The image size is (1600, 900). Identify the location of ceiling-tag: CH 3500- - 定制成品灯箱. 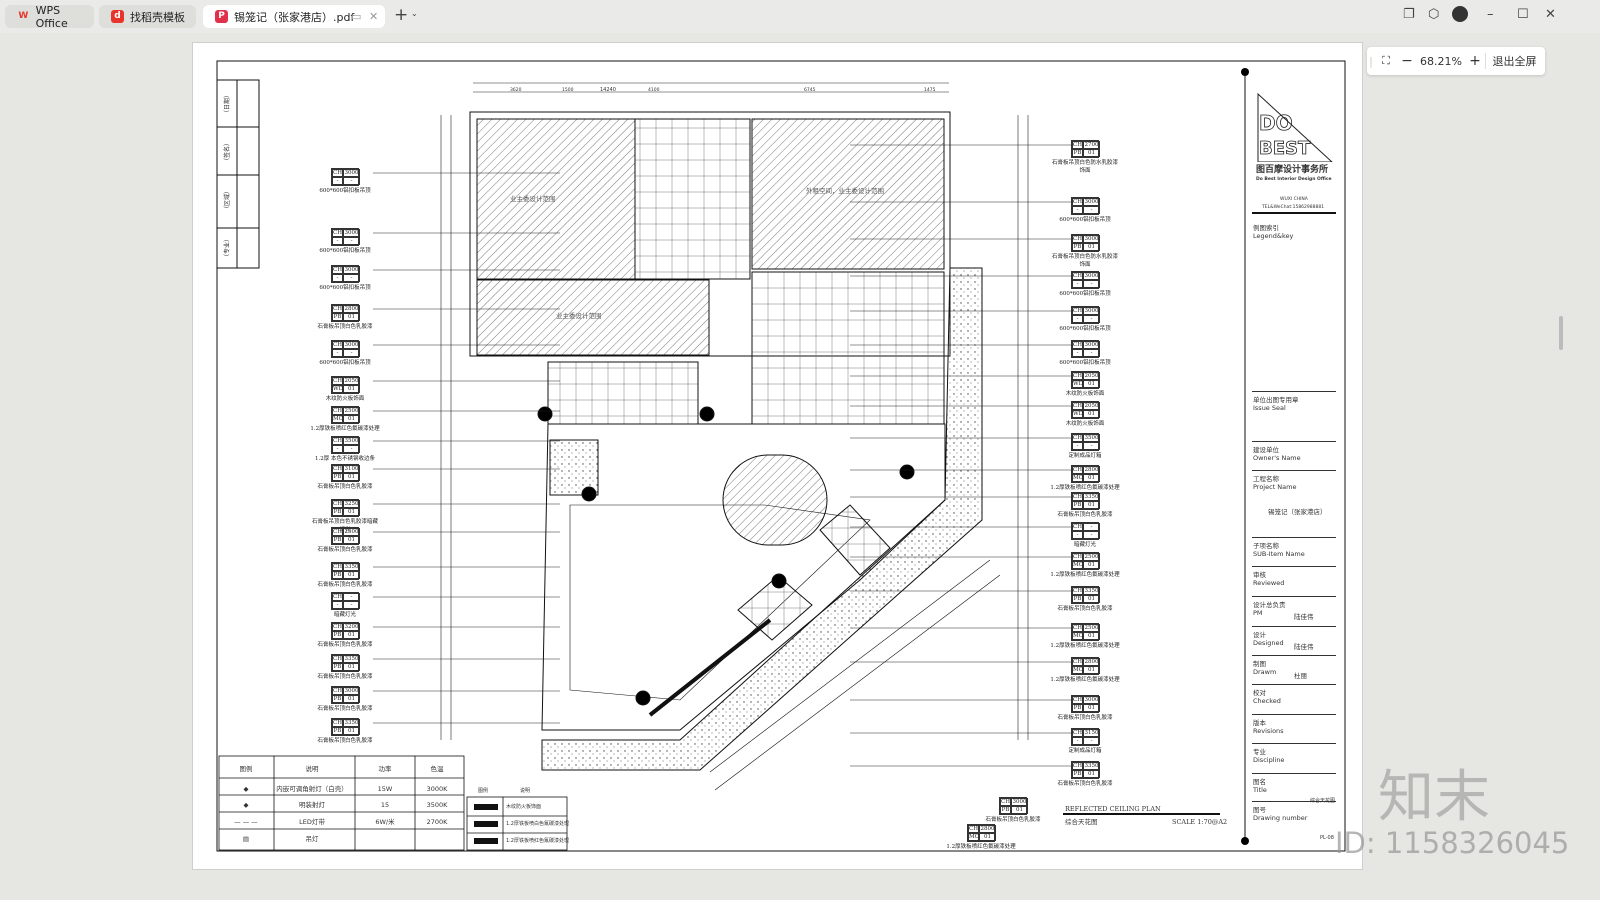
(1085, 446).